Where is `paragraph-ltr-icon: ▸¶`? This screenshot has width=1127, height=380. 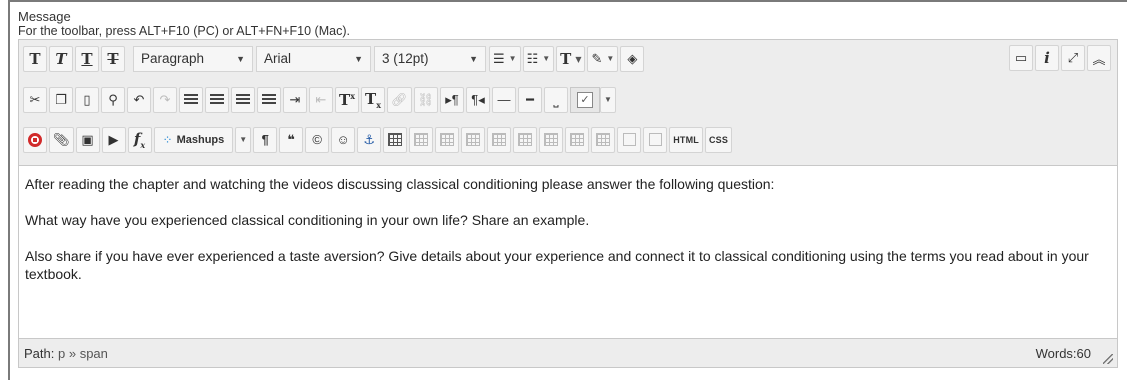
paragraph-ltr-icon: ▸¶ is located at coordinates (452, 99).